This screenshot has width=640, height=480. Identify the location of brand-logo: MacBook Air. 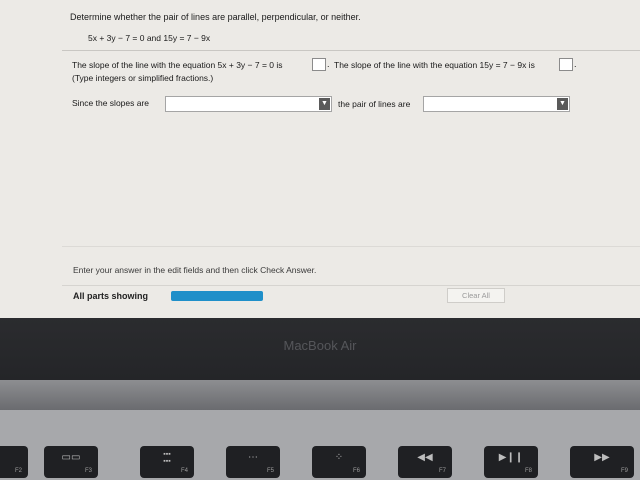
(320, 345).